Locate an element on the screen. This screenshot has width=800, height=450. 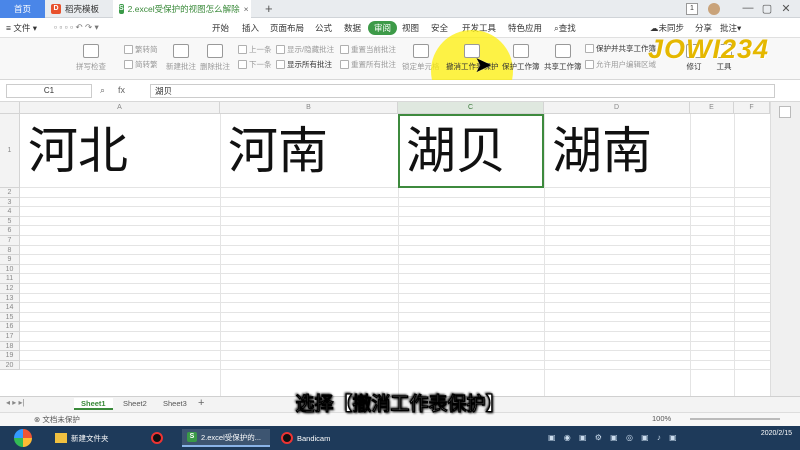
show-hide-label: 显示/隐藏批注 is located at coordinates (311, 49).